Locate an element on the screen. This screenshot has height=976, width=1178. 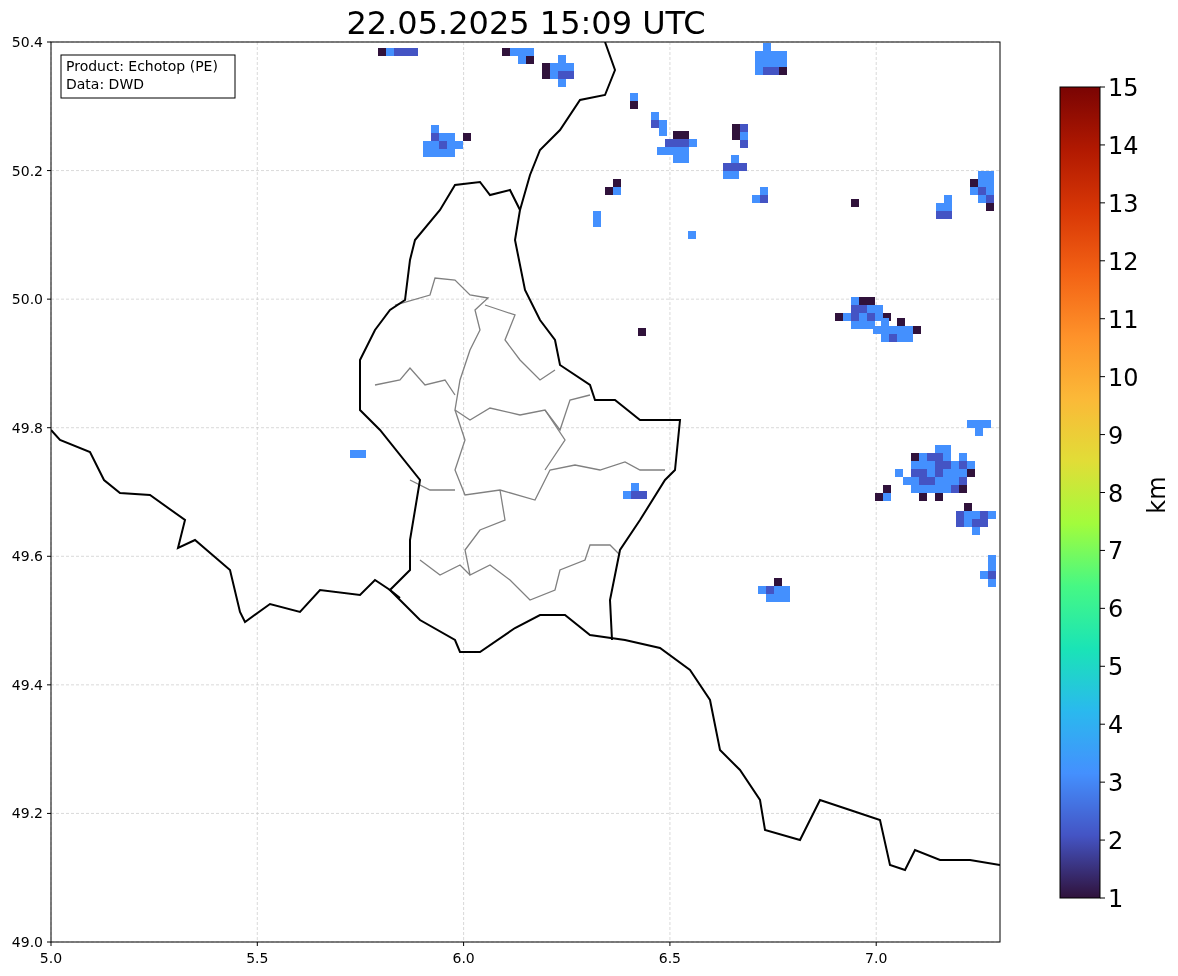
y-tick-label: 49.6 is located at coordinates (27, 556).